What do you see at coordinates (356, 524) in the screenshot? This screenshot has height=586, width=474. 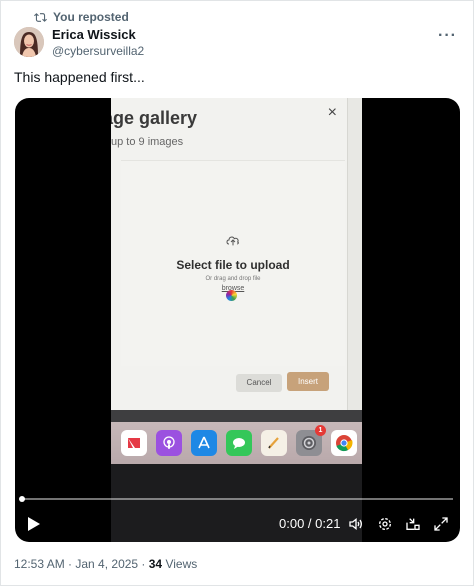 I see `volume-icon` at bounding box center [356, 524].